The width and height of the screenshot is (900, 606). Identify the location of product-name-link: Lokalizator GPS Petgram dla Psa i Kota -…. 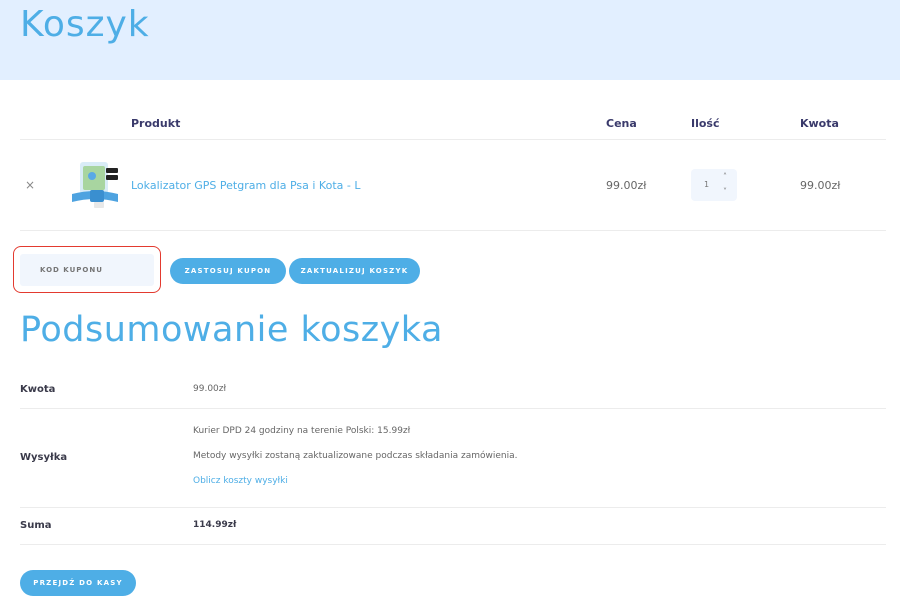
(245, 185).